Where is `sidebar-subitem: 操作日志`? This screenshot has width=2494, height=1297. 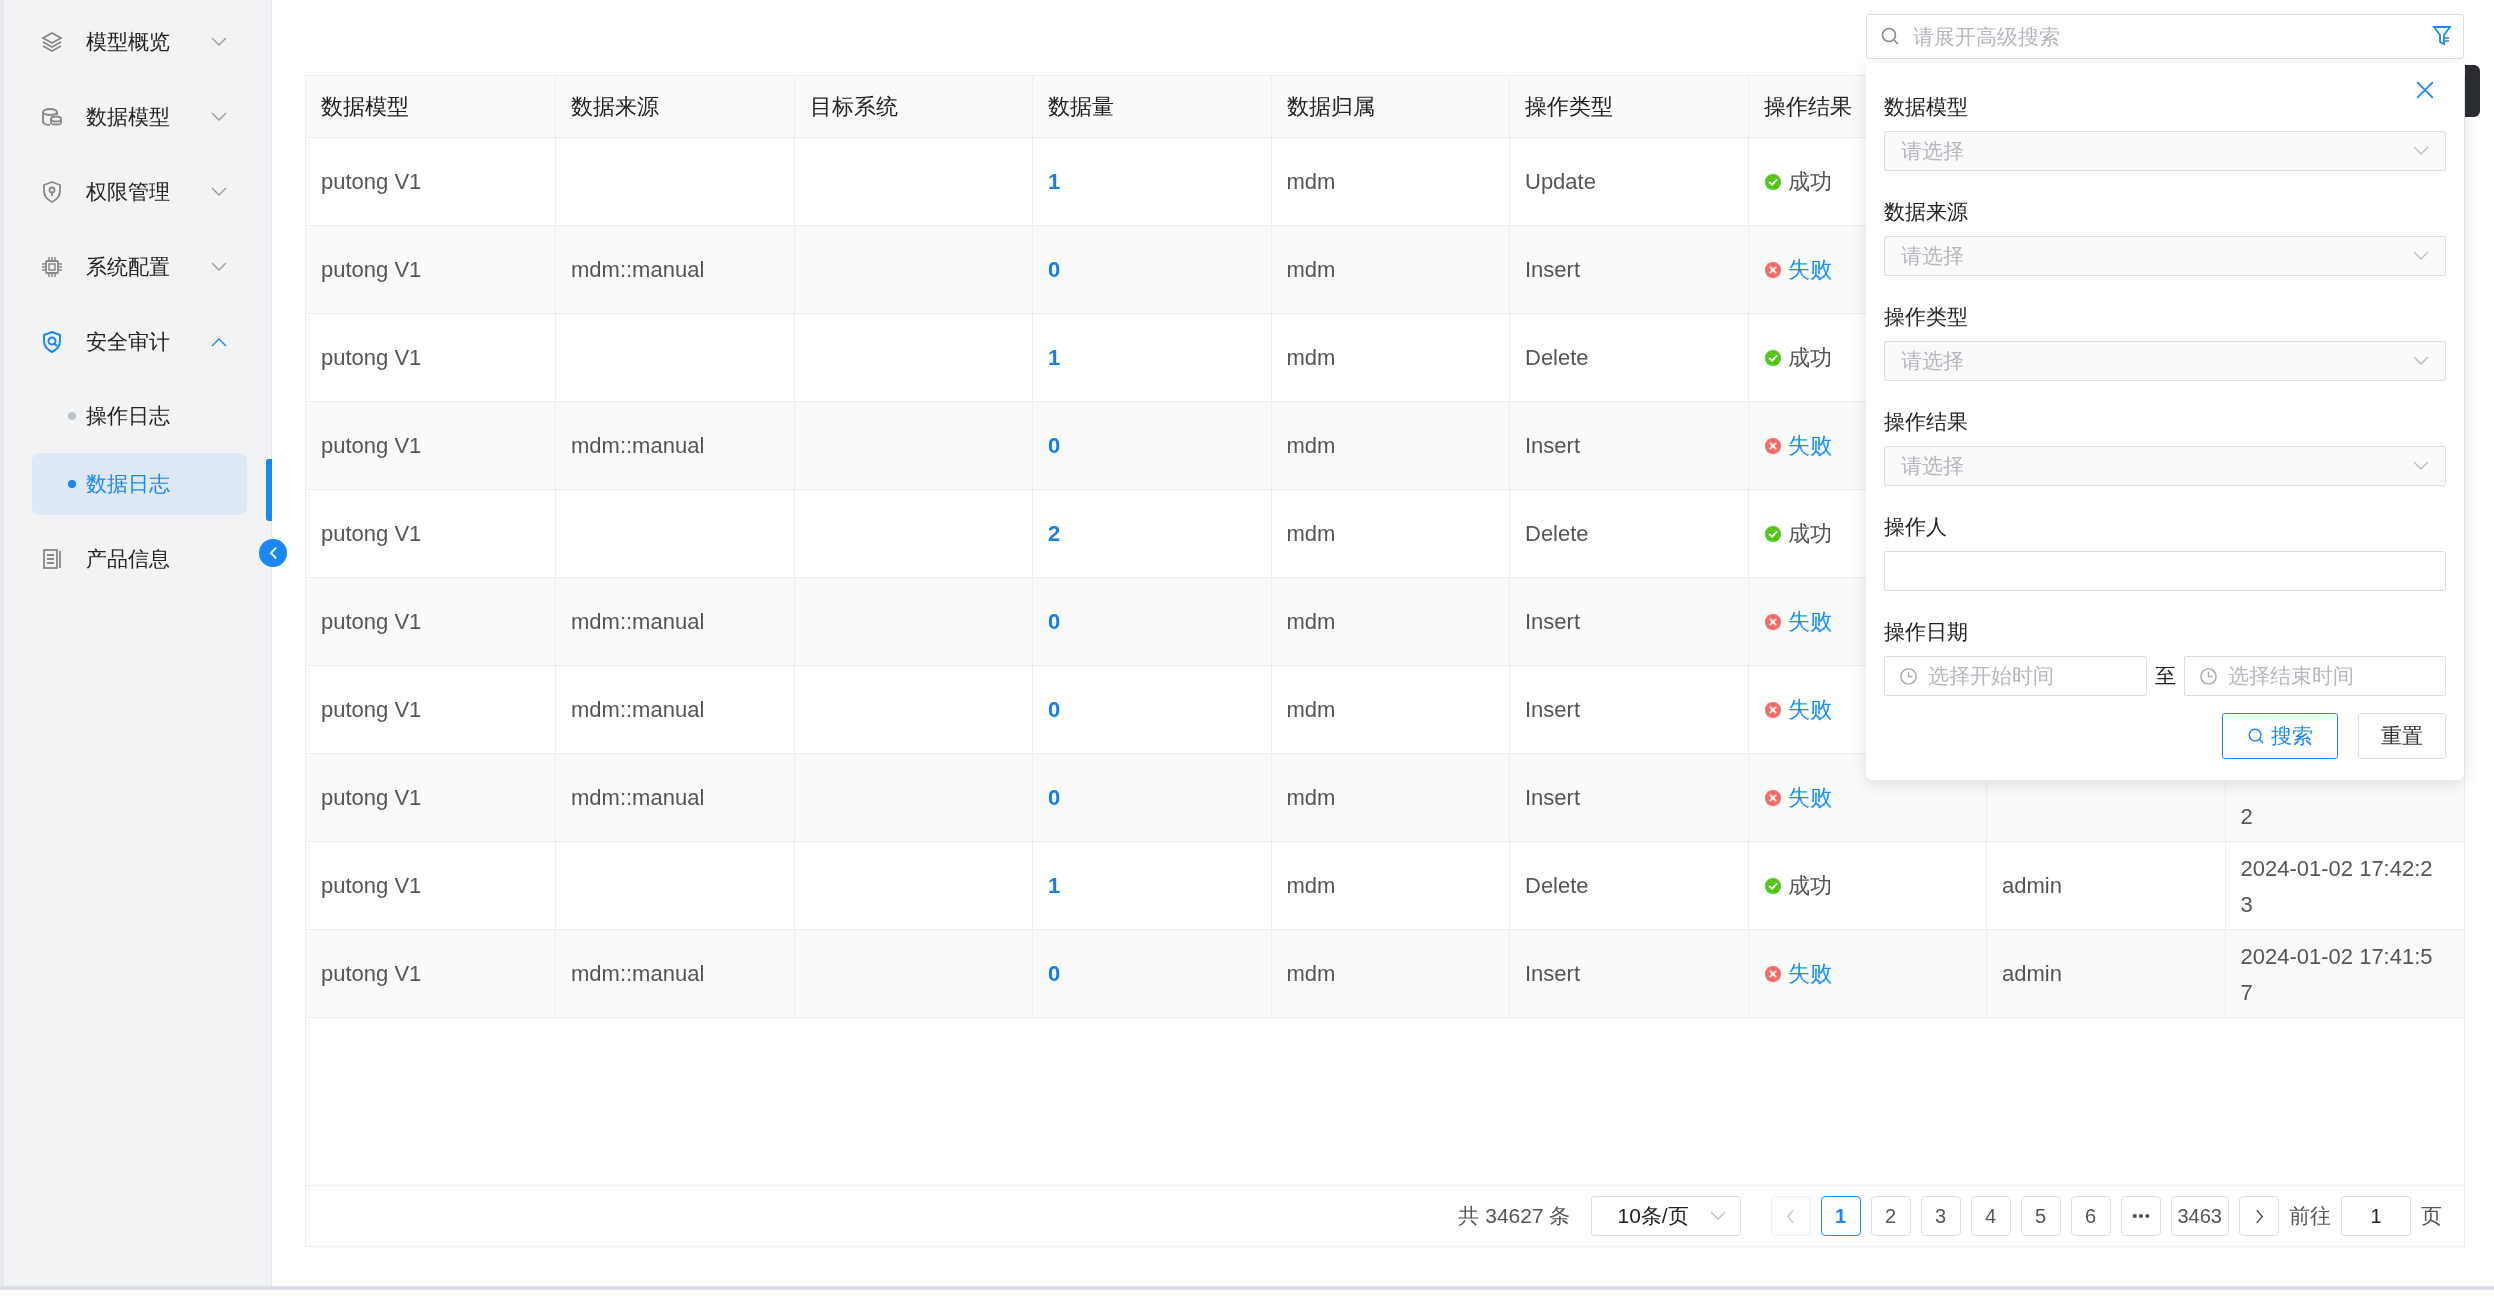 sidebar-subitem: 操作日志 is located at coordinates (139, 416).